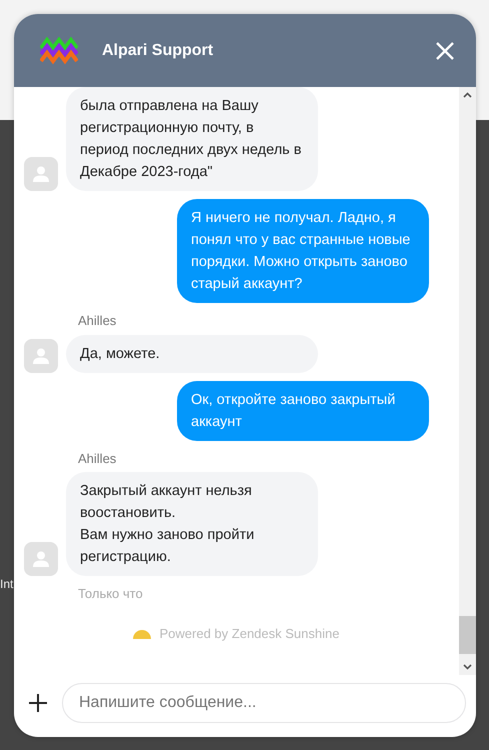  What do you see at coordinates (142, 633) in the screenshot?
I see `sun-icon` at bounding box center [142, 633].